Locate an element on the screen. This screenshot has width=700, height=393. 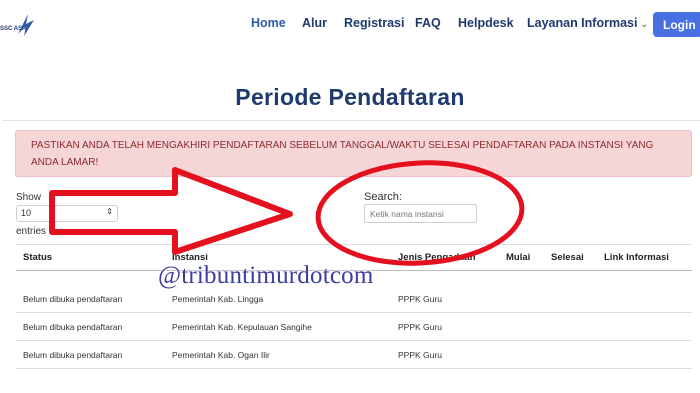
nav-faq: FAQ is located at coordinates (428, 23).